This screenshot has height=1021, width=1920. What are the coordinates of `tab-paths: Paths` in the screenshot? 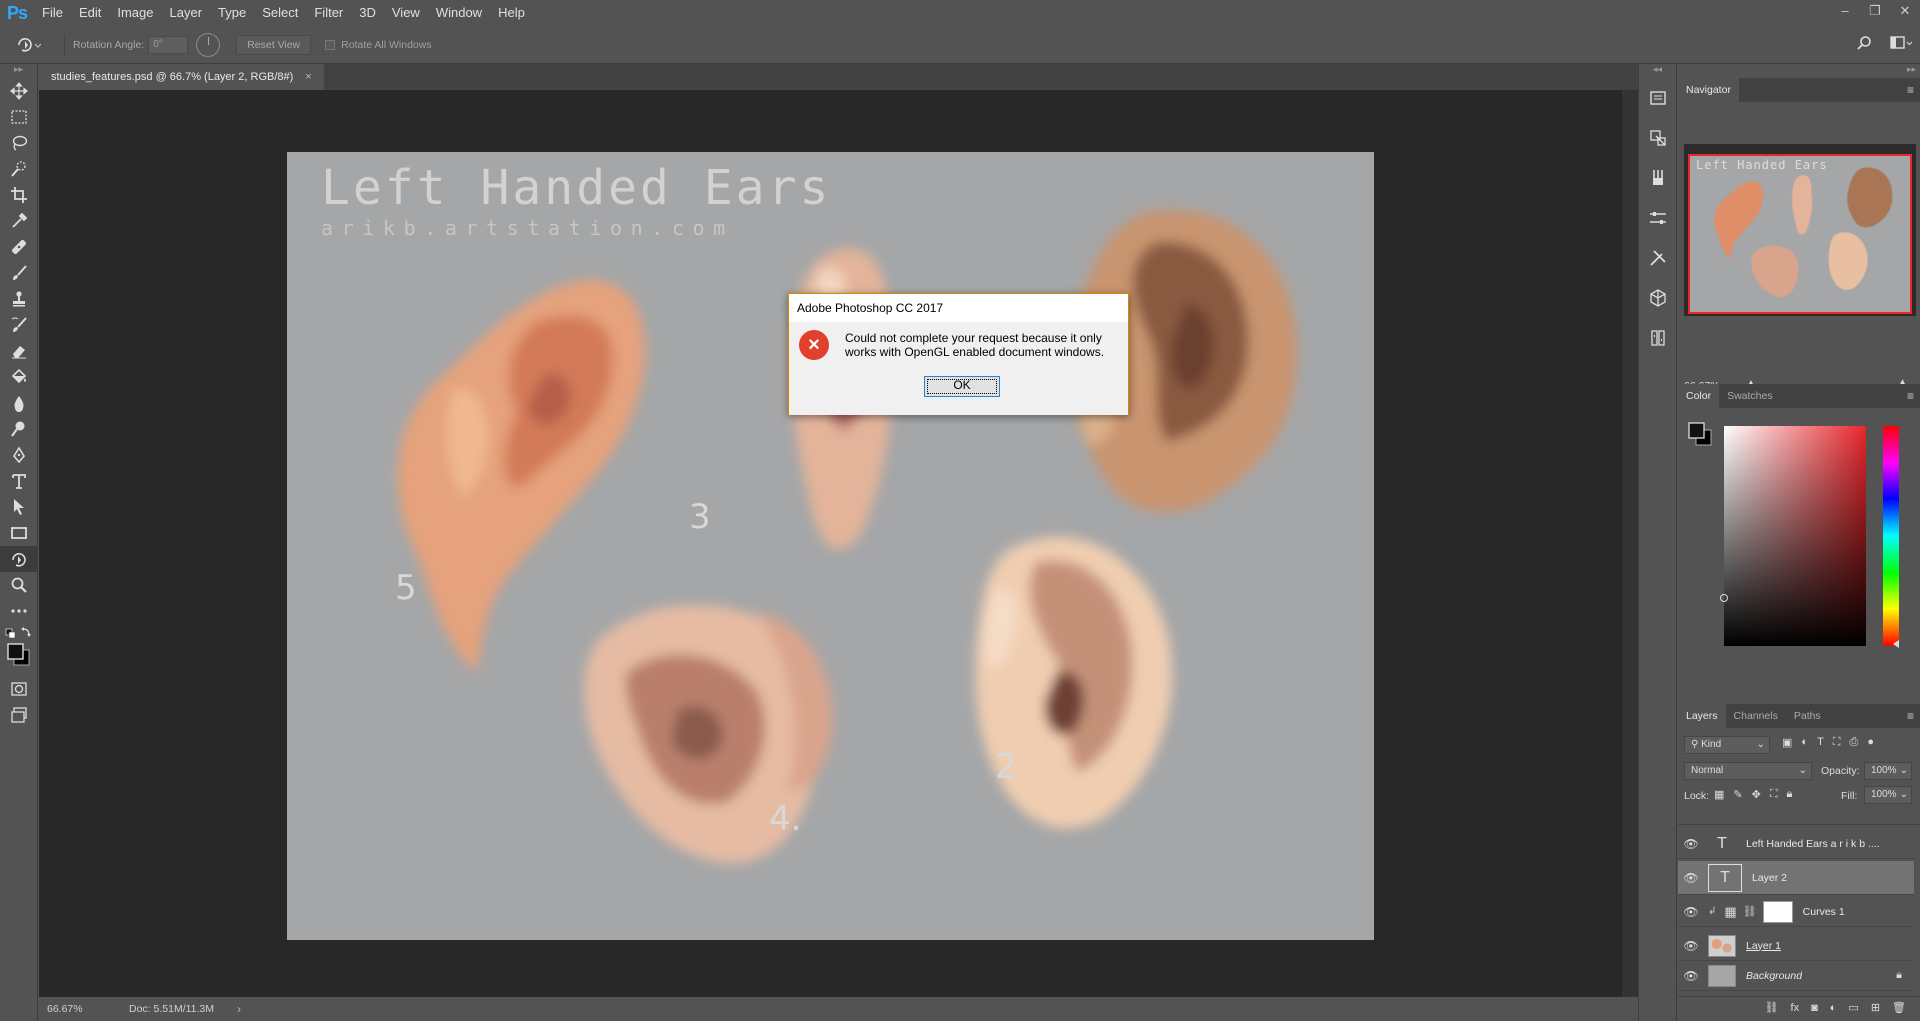 It's located at (1807, 716).